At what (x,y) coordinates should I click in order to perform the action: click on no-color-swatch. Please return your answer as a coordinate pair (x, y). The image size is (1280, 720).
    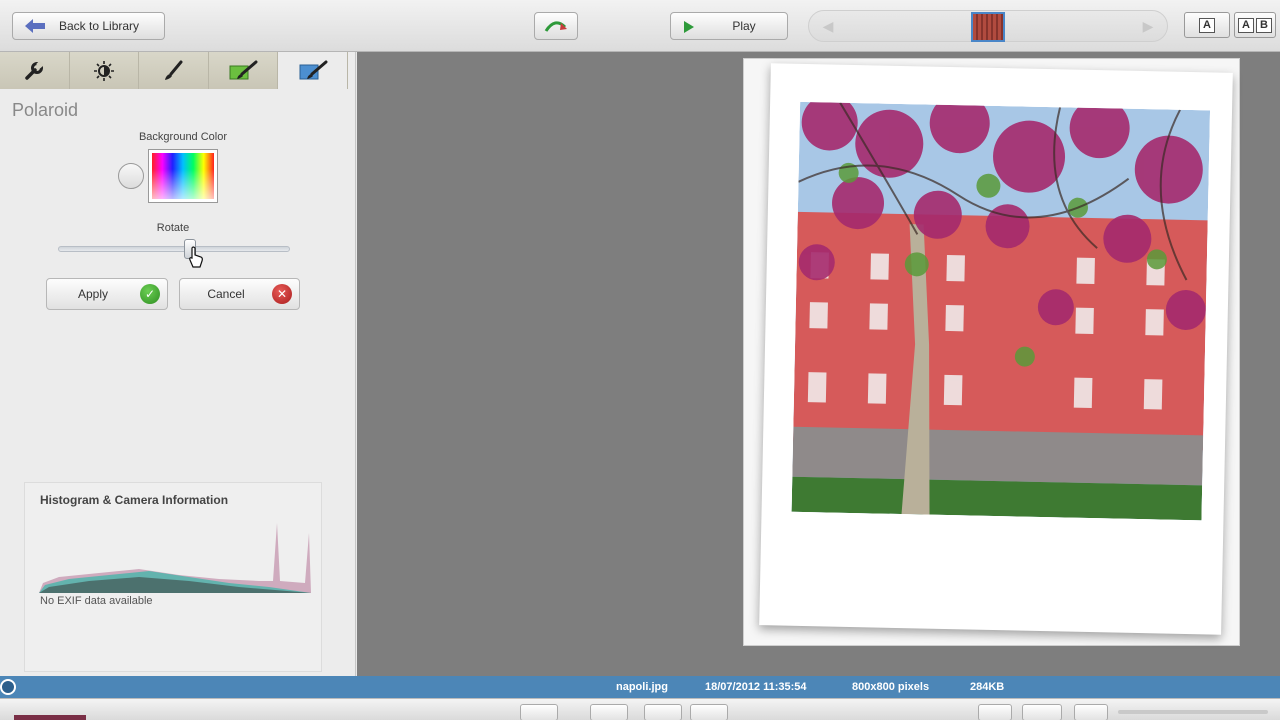
    Looking at the image, I should click on (131, 176).